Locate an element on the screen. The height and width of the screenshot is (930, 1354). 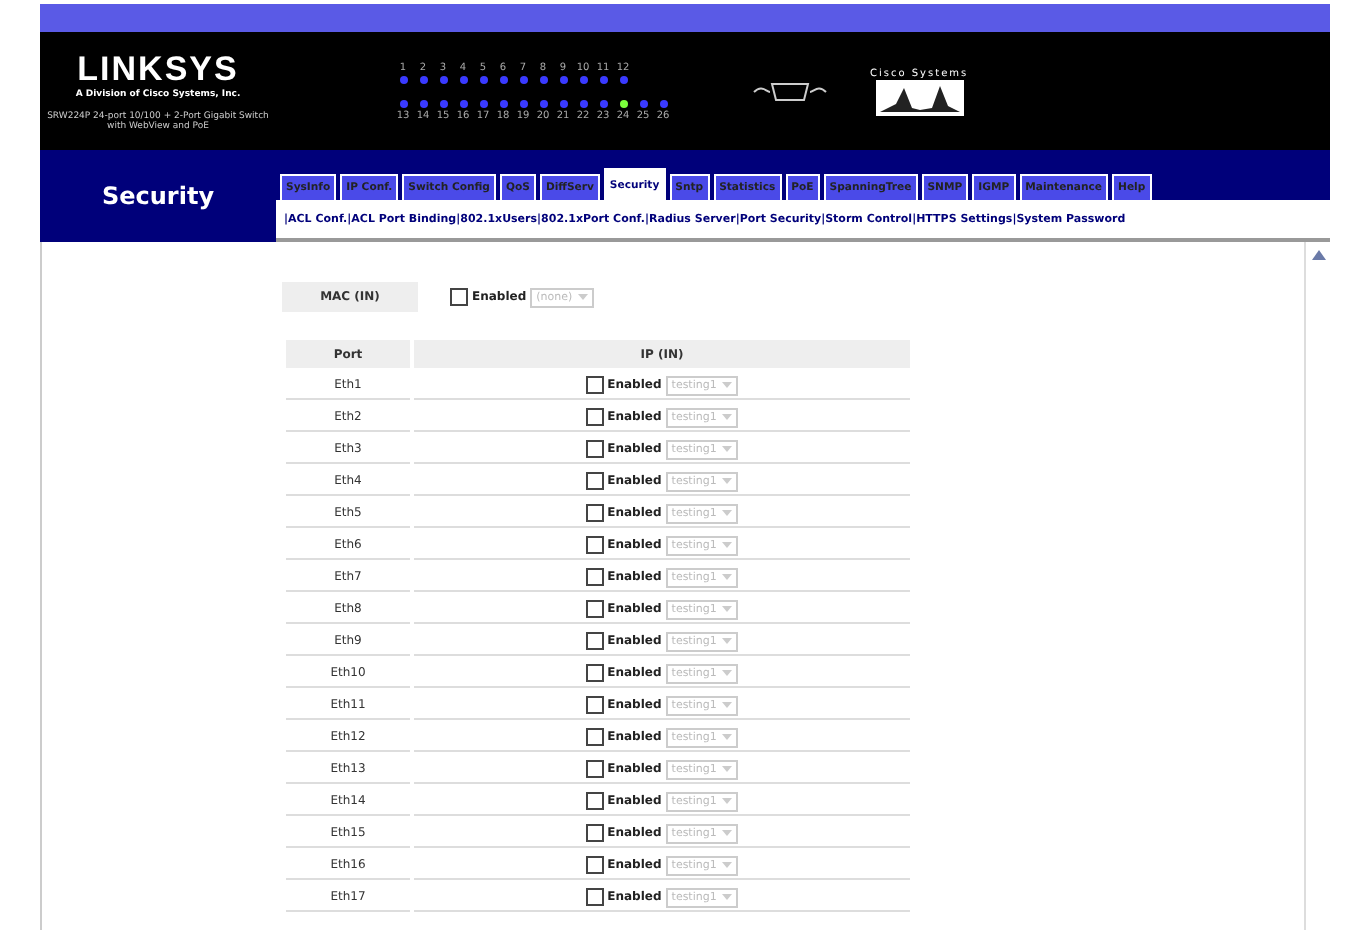
bridge-logo-icon is located at coordinates (919, 97).